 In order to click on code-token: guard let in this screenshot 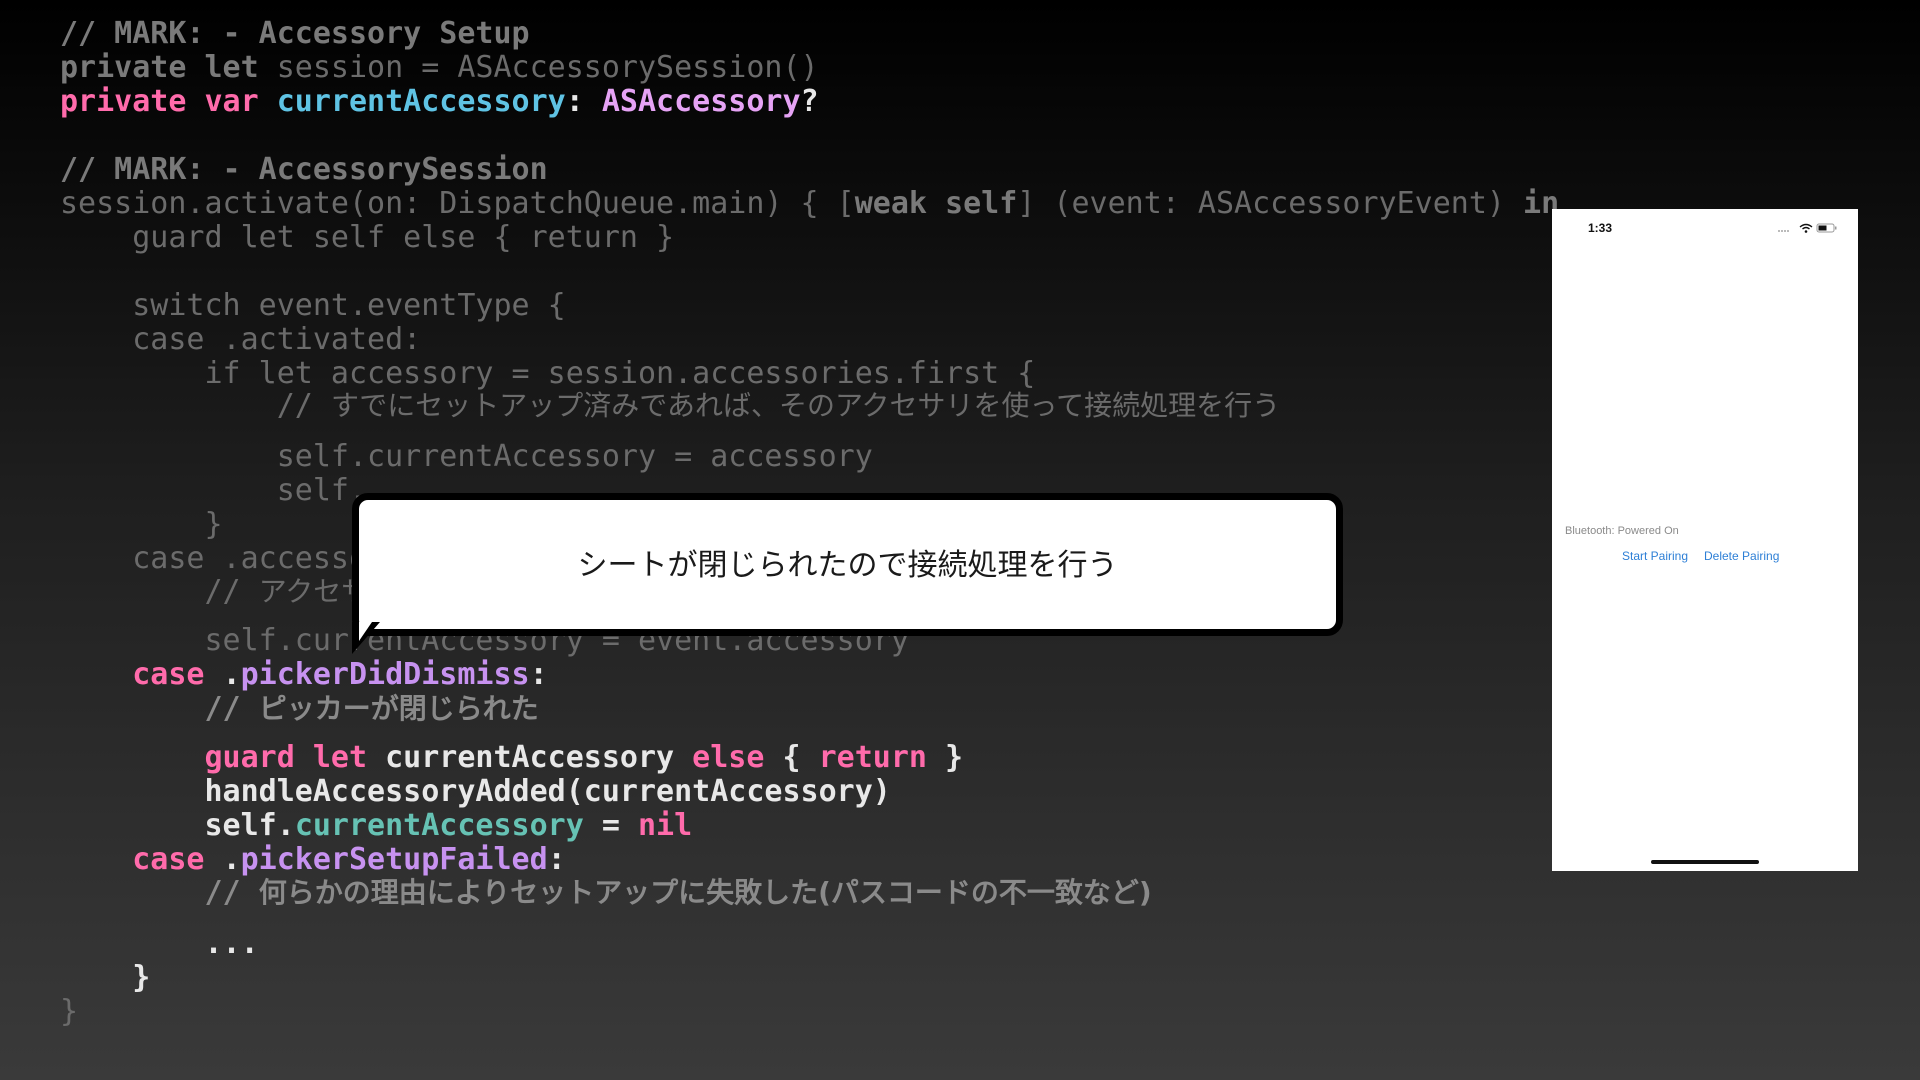, I will do `click(295, 757)`.